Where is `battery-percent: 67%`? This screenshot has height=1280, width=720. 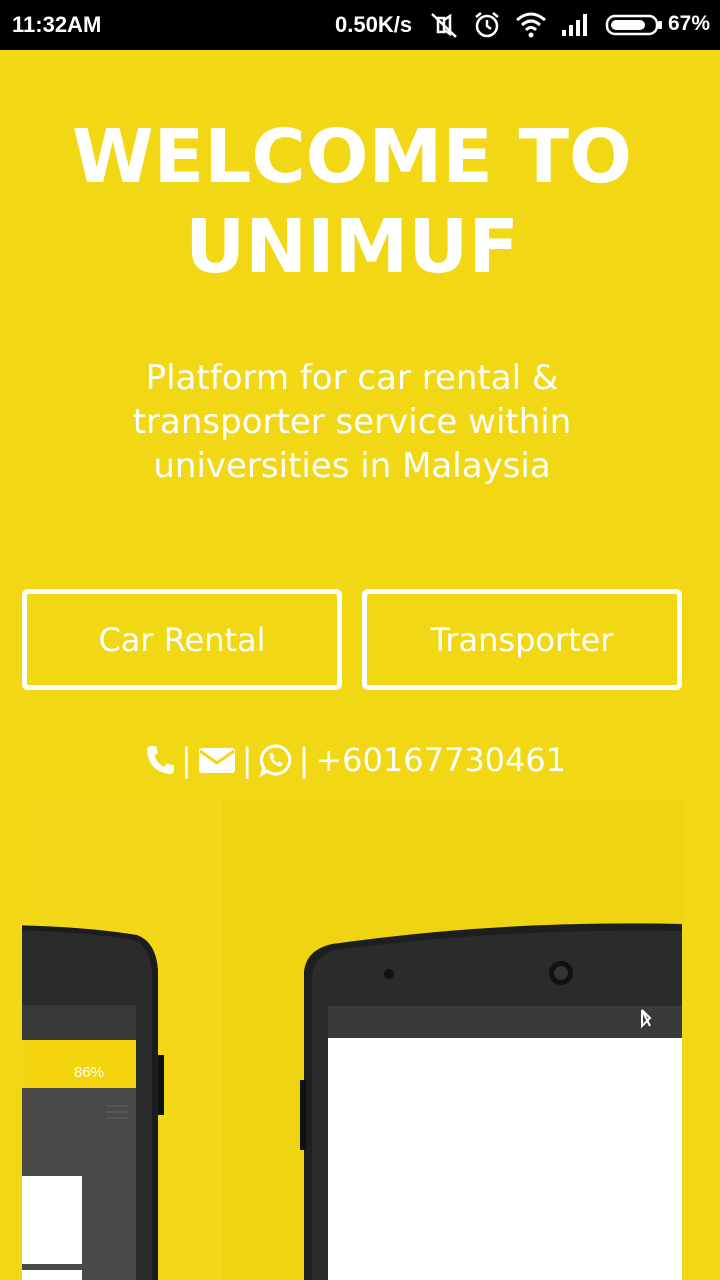 battery-percent: 67% is located at coordinates (689, 23).